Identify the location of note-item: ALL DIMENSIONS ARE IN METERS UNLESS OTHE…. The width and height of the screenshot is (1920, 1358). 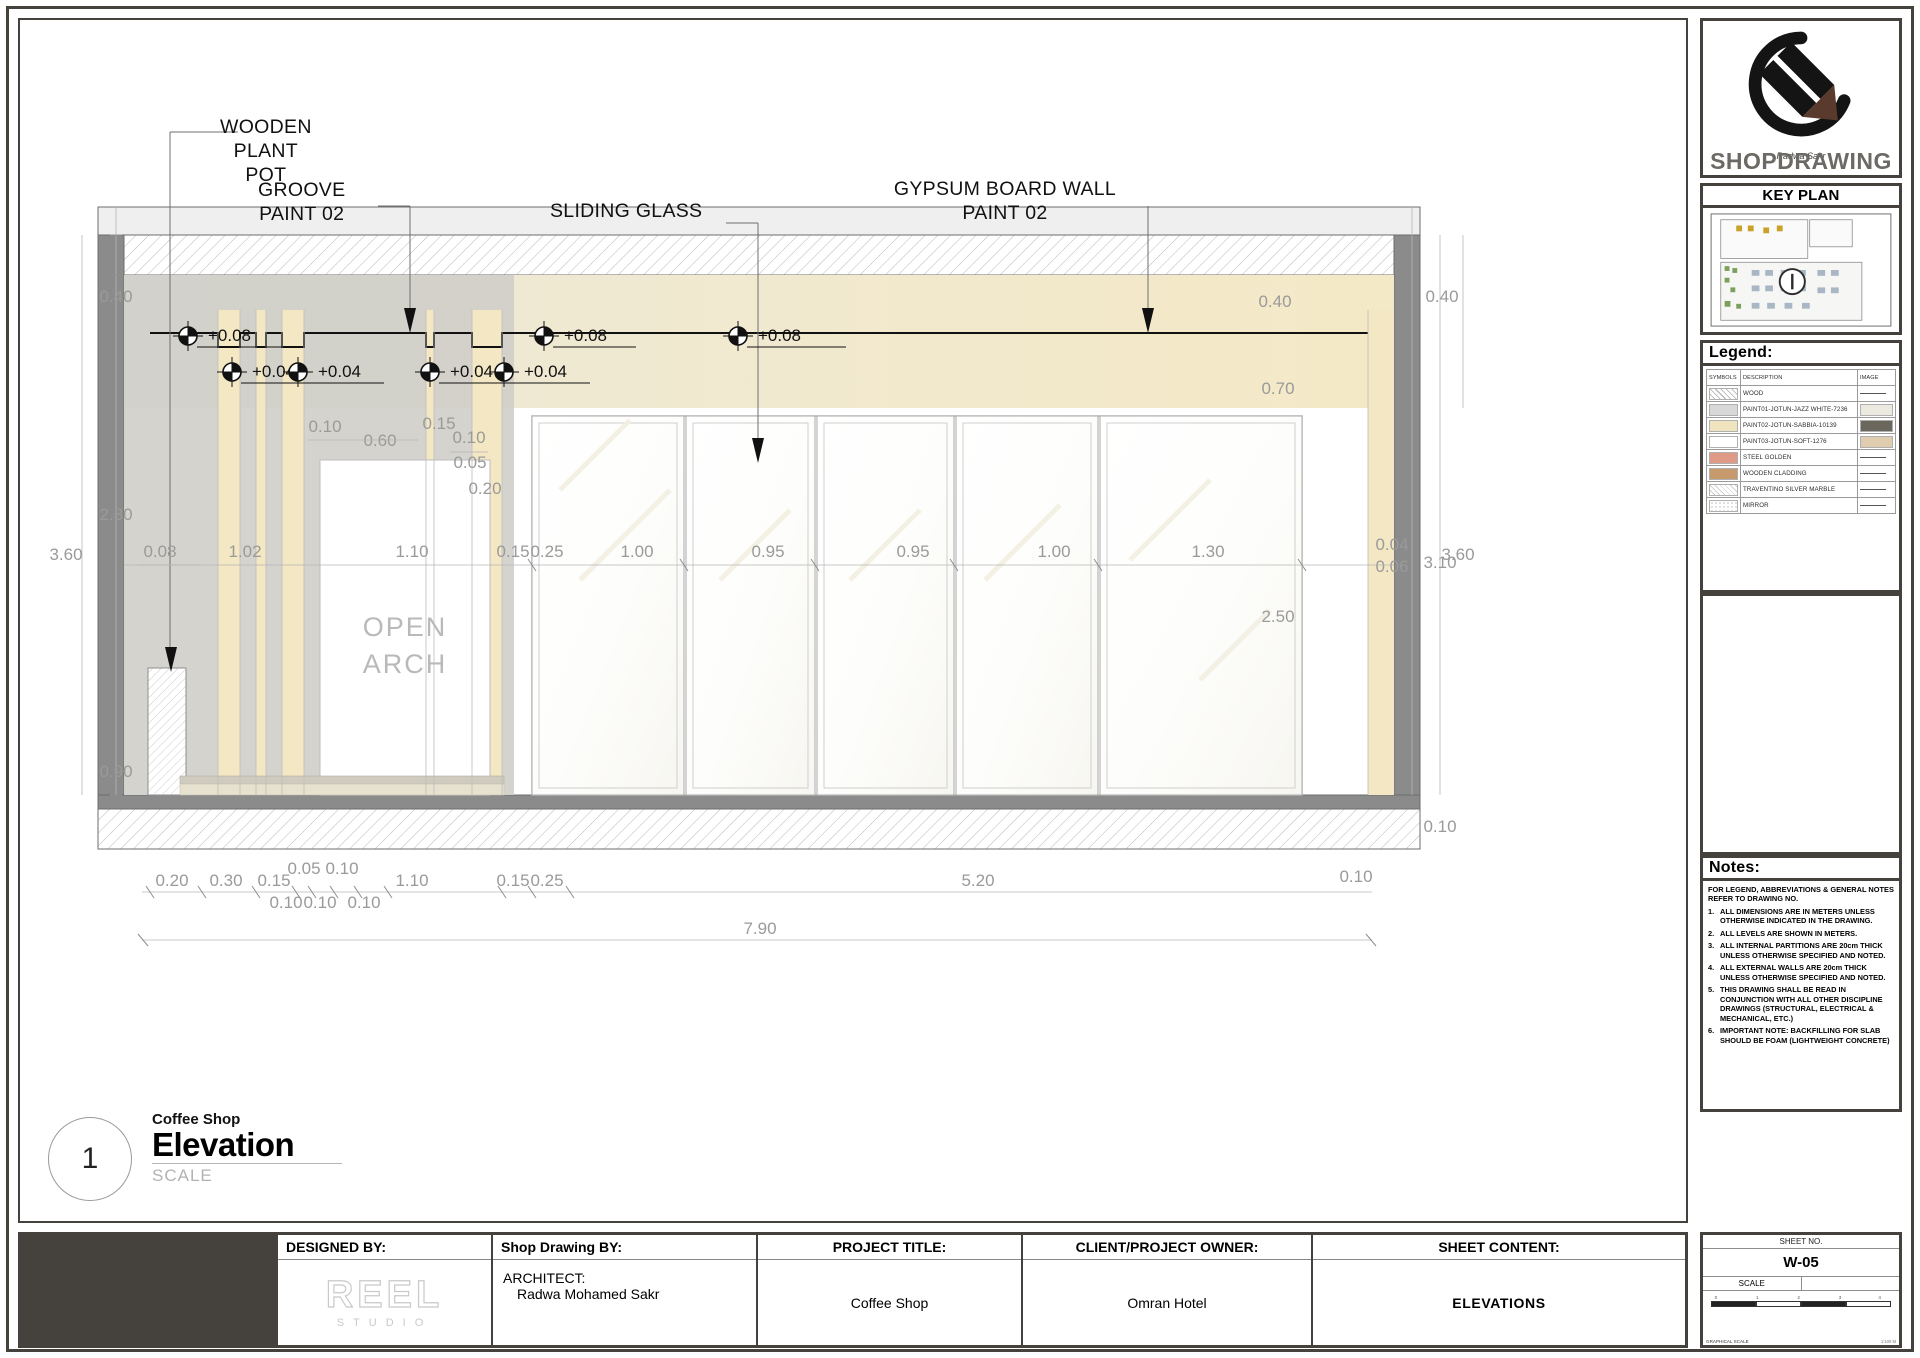
(1791, 916).